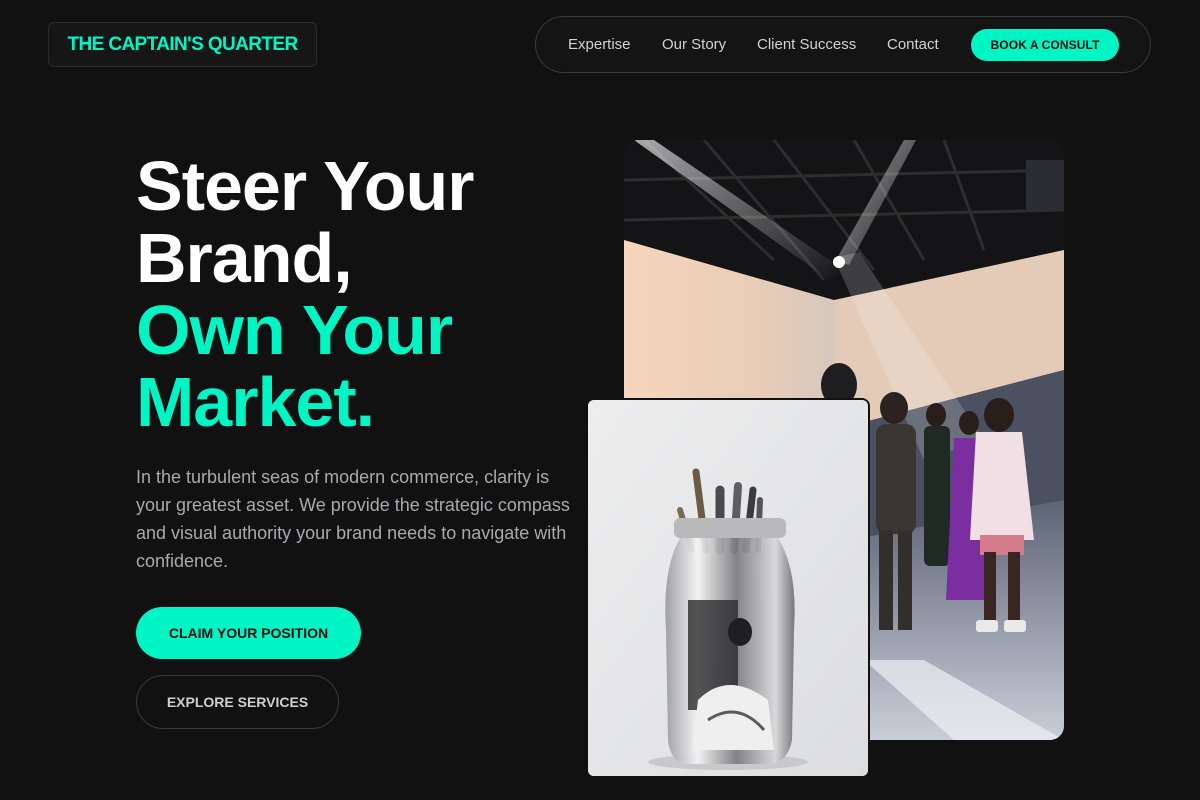 Image resolution: width=1200 pixels, height=800 pixels. I want to click on explore-services-button: EXPLORE SERVICES, so click(237, 702).